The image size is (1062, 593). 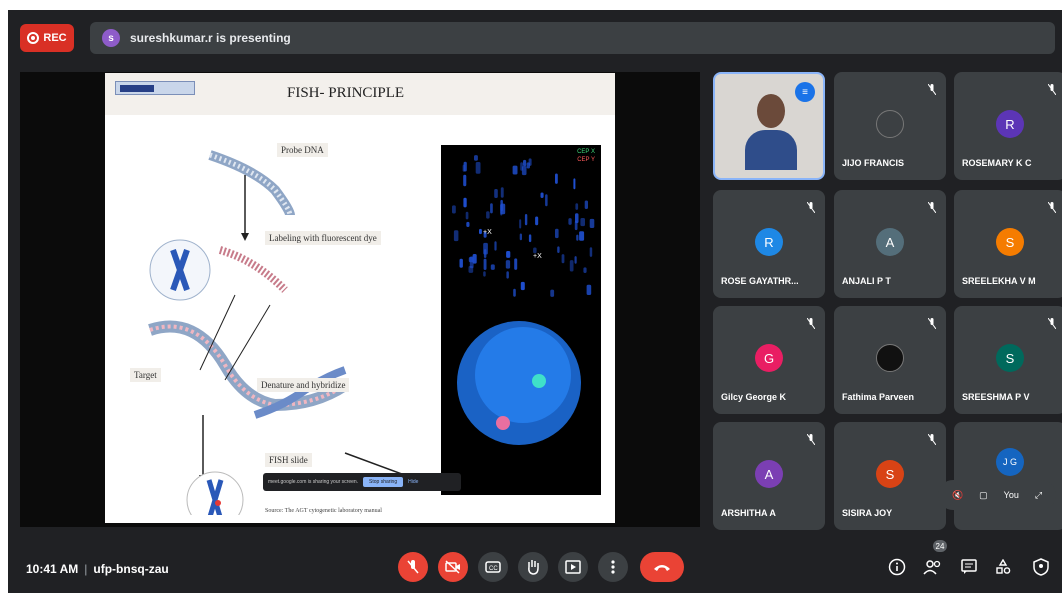 I want to click on participant-name: Gilcy George K, so click(x=754, y=397).